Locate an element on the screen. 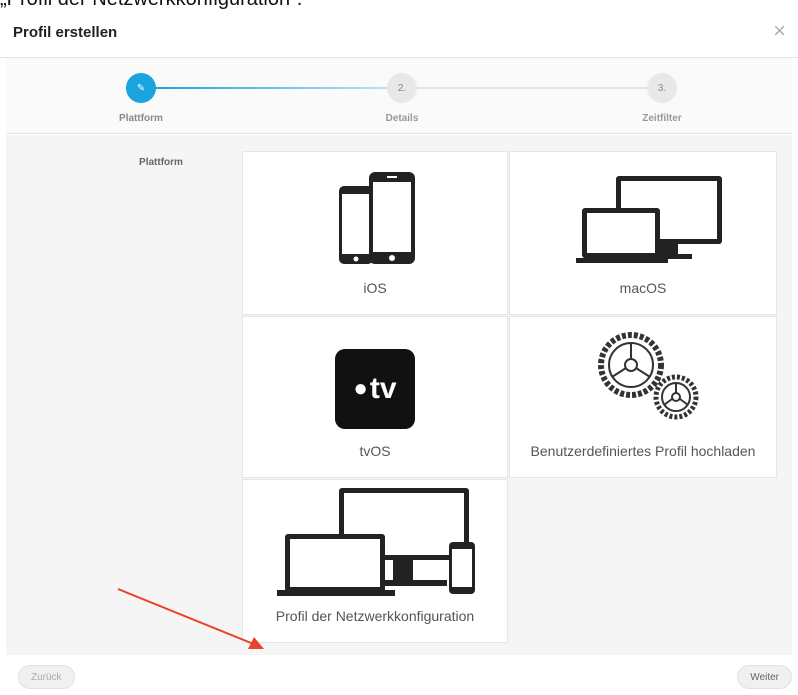 This screenshot has width=798, height=695. dialog-header: Profil erstellen × is located at coordinates (399, 36).